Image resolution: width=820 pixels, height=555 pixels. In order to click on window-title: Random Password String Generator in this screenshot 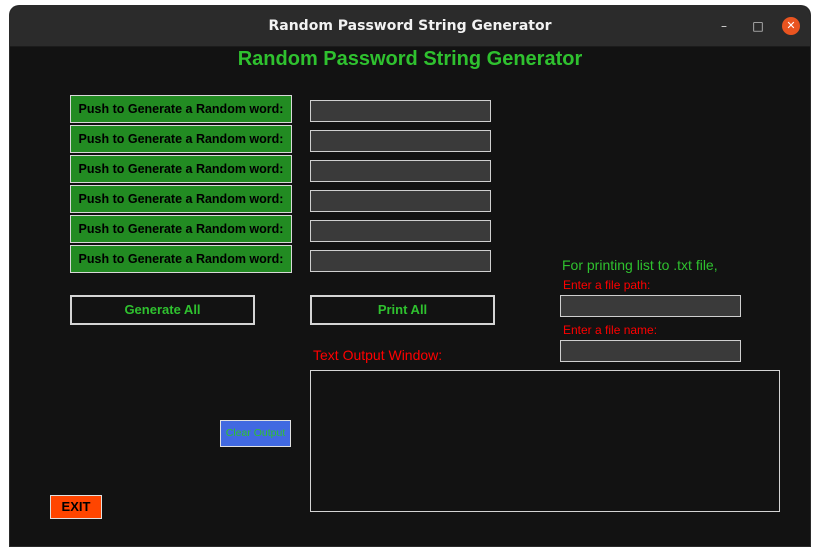, I will do `click(410, 26)`.